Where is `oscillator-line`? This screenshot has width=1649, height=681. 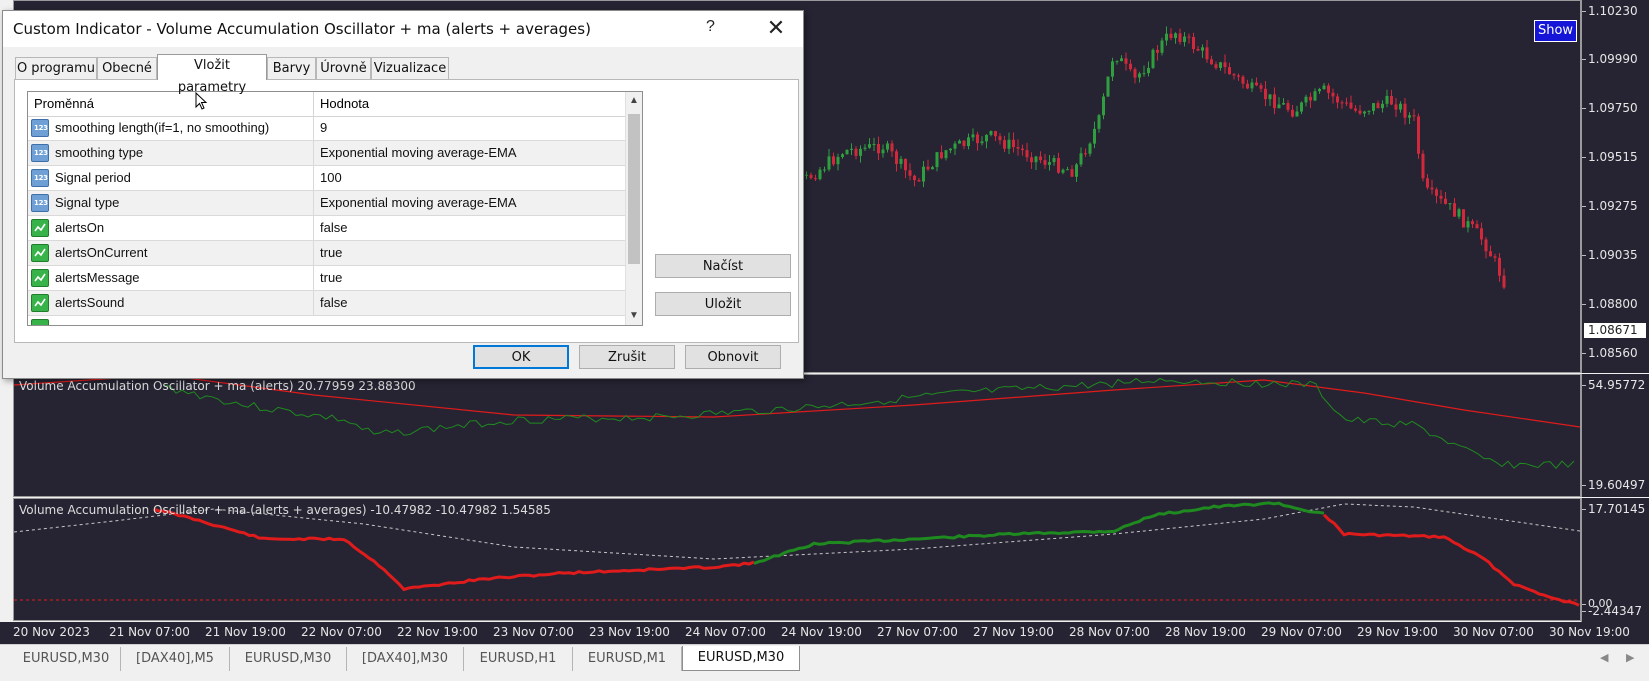 oscillator-line is located at coordinates (1039, 533).